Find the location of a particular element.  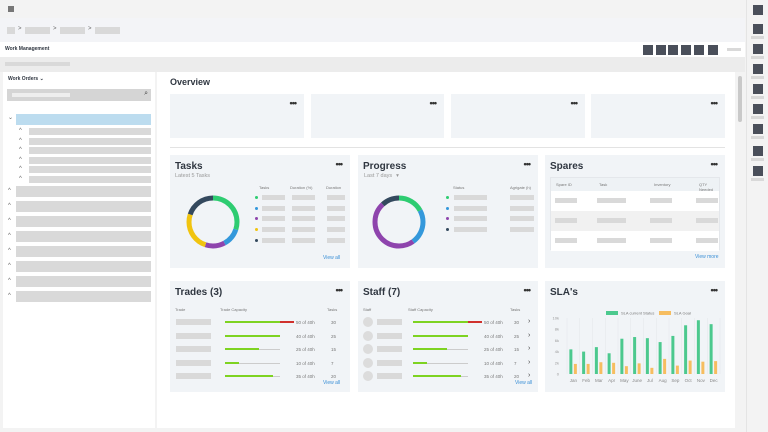

capacity-row: 25 of 40h 15 › is located at coordinates (448, 349).